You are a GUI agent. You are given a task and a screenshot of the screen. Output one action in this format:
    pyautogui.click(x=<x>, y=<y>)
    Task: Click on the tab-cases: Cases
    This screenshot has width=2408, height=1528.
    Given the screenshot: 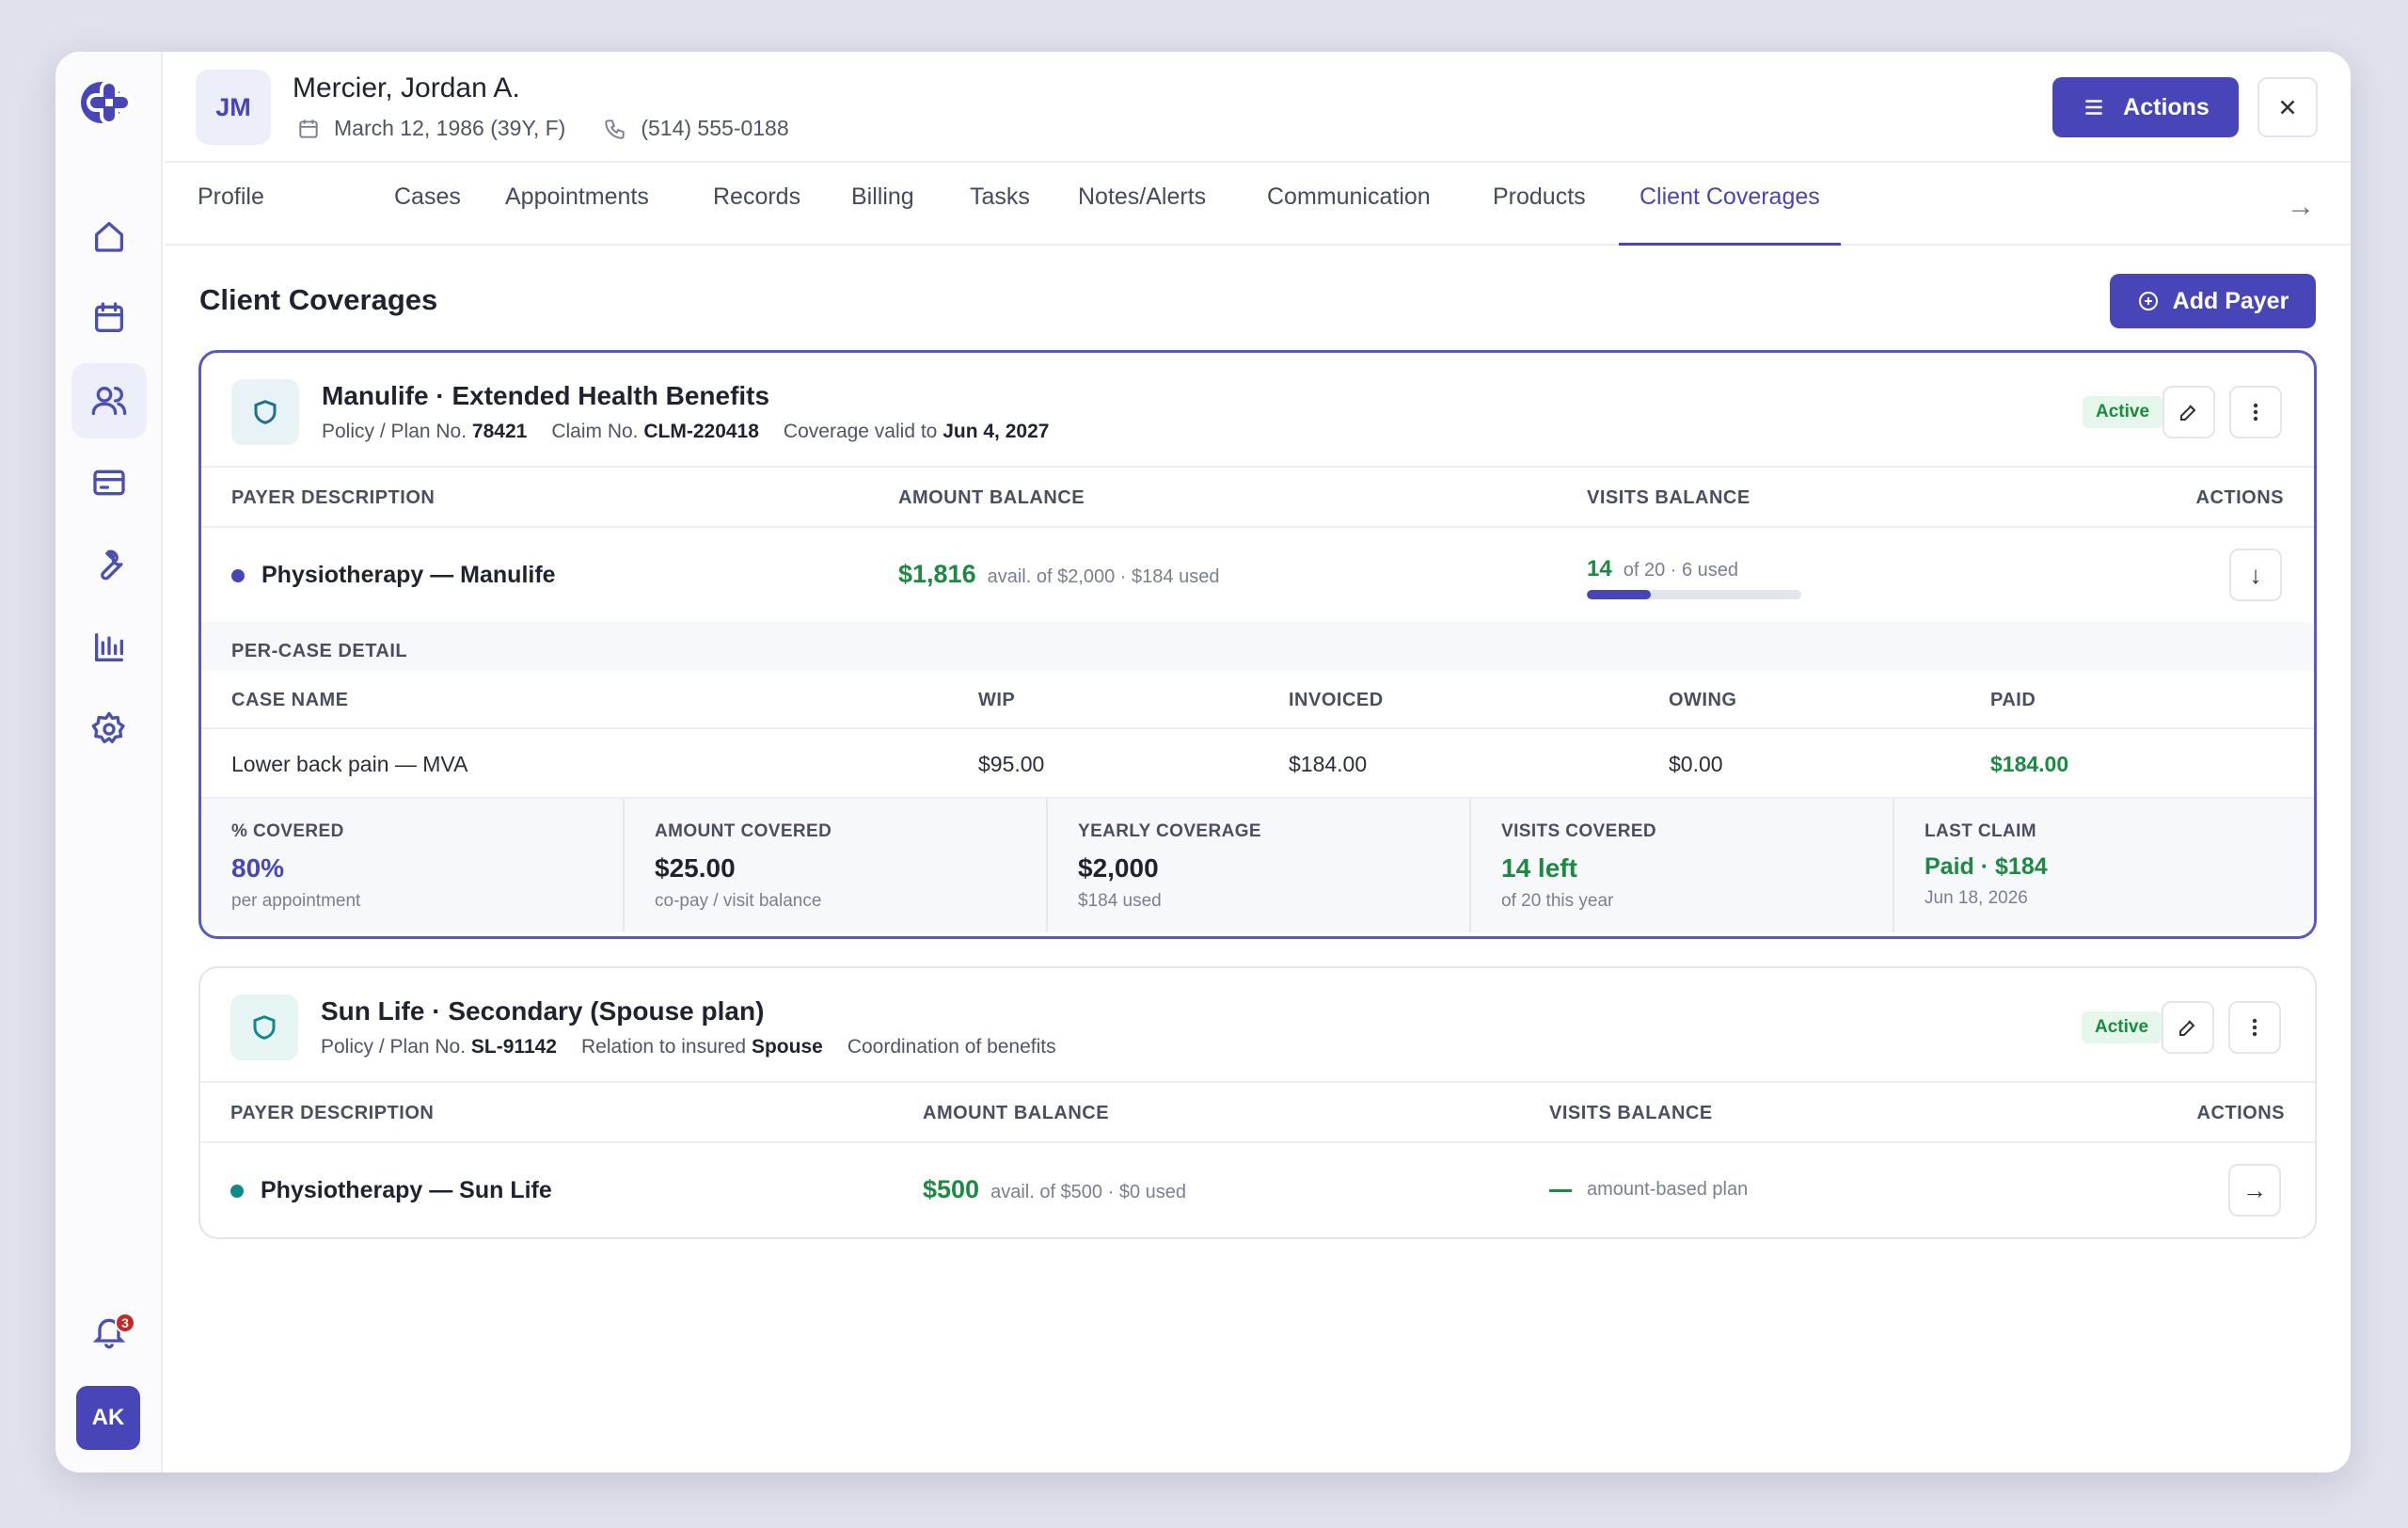 What is the action you would take?
    pyautogui.click(x=428, y=214)
    